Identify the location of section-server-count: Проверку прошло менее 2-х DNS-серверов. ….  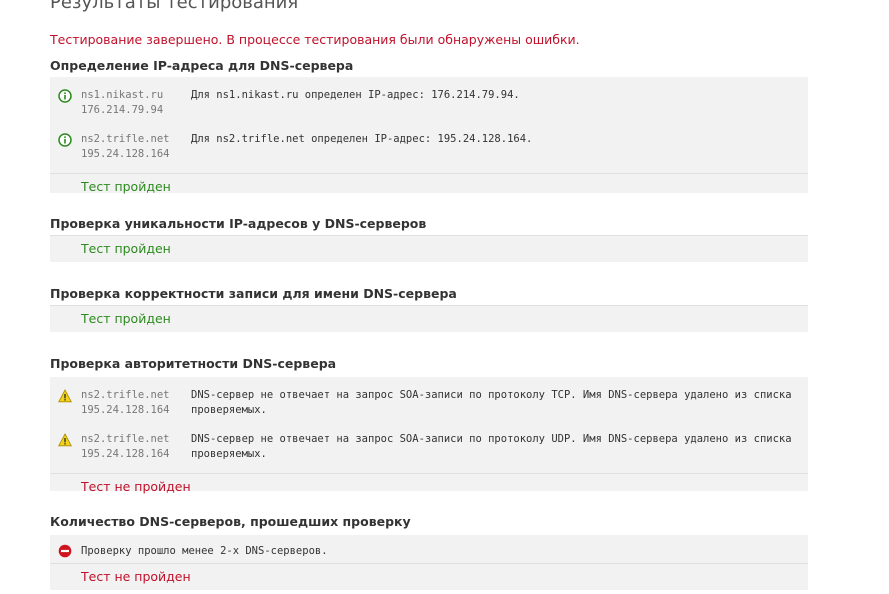
(429, 562).